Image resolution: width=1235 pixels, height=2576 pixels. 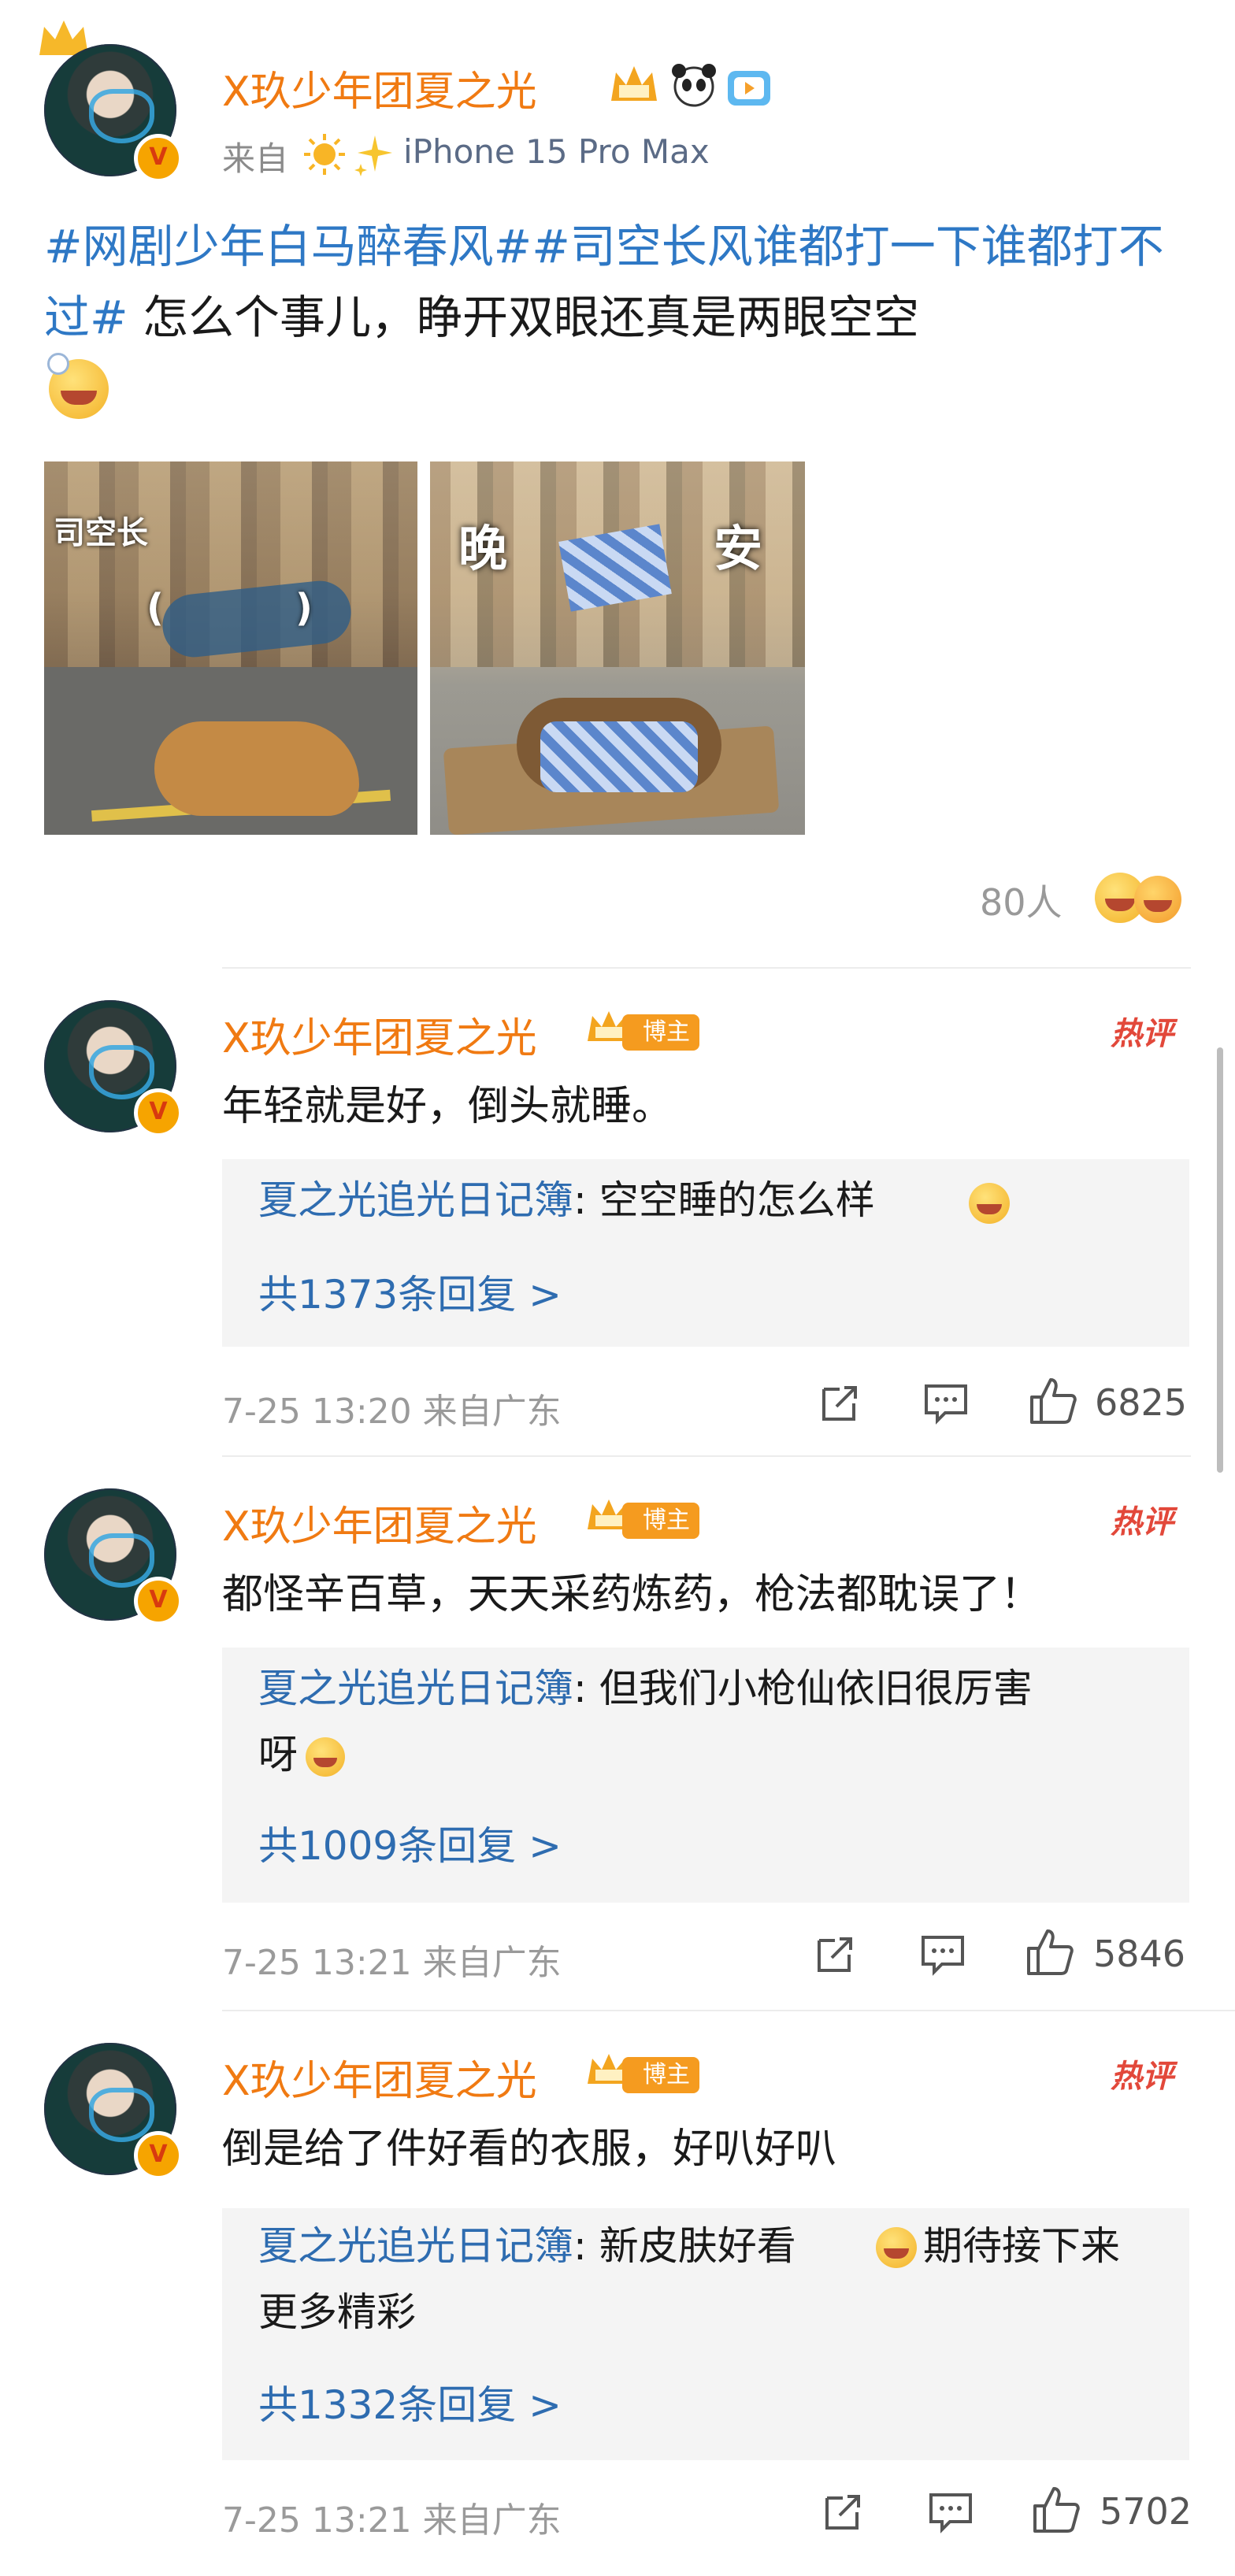 I want to click on comment-text: 年轻就是好，倒头就睡。, so click(x=447, y=1106).